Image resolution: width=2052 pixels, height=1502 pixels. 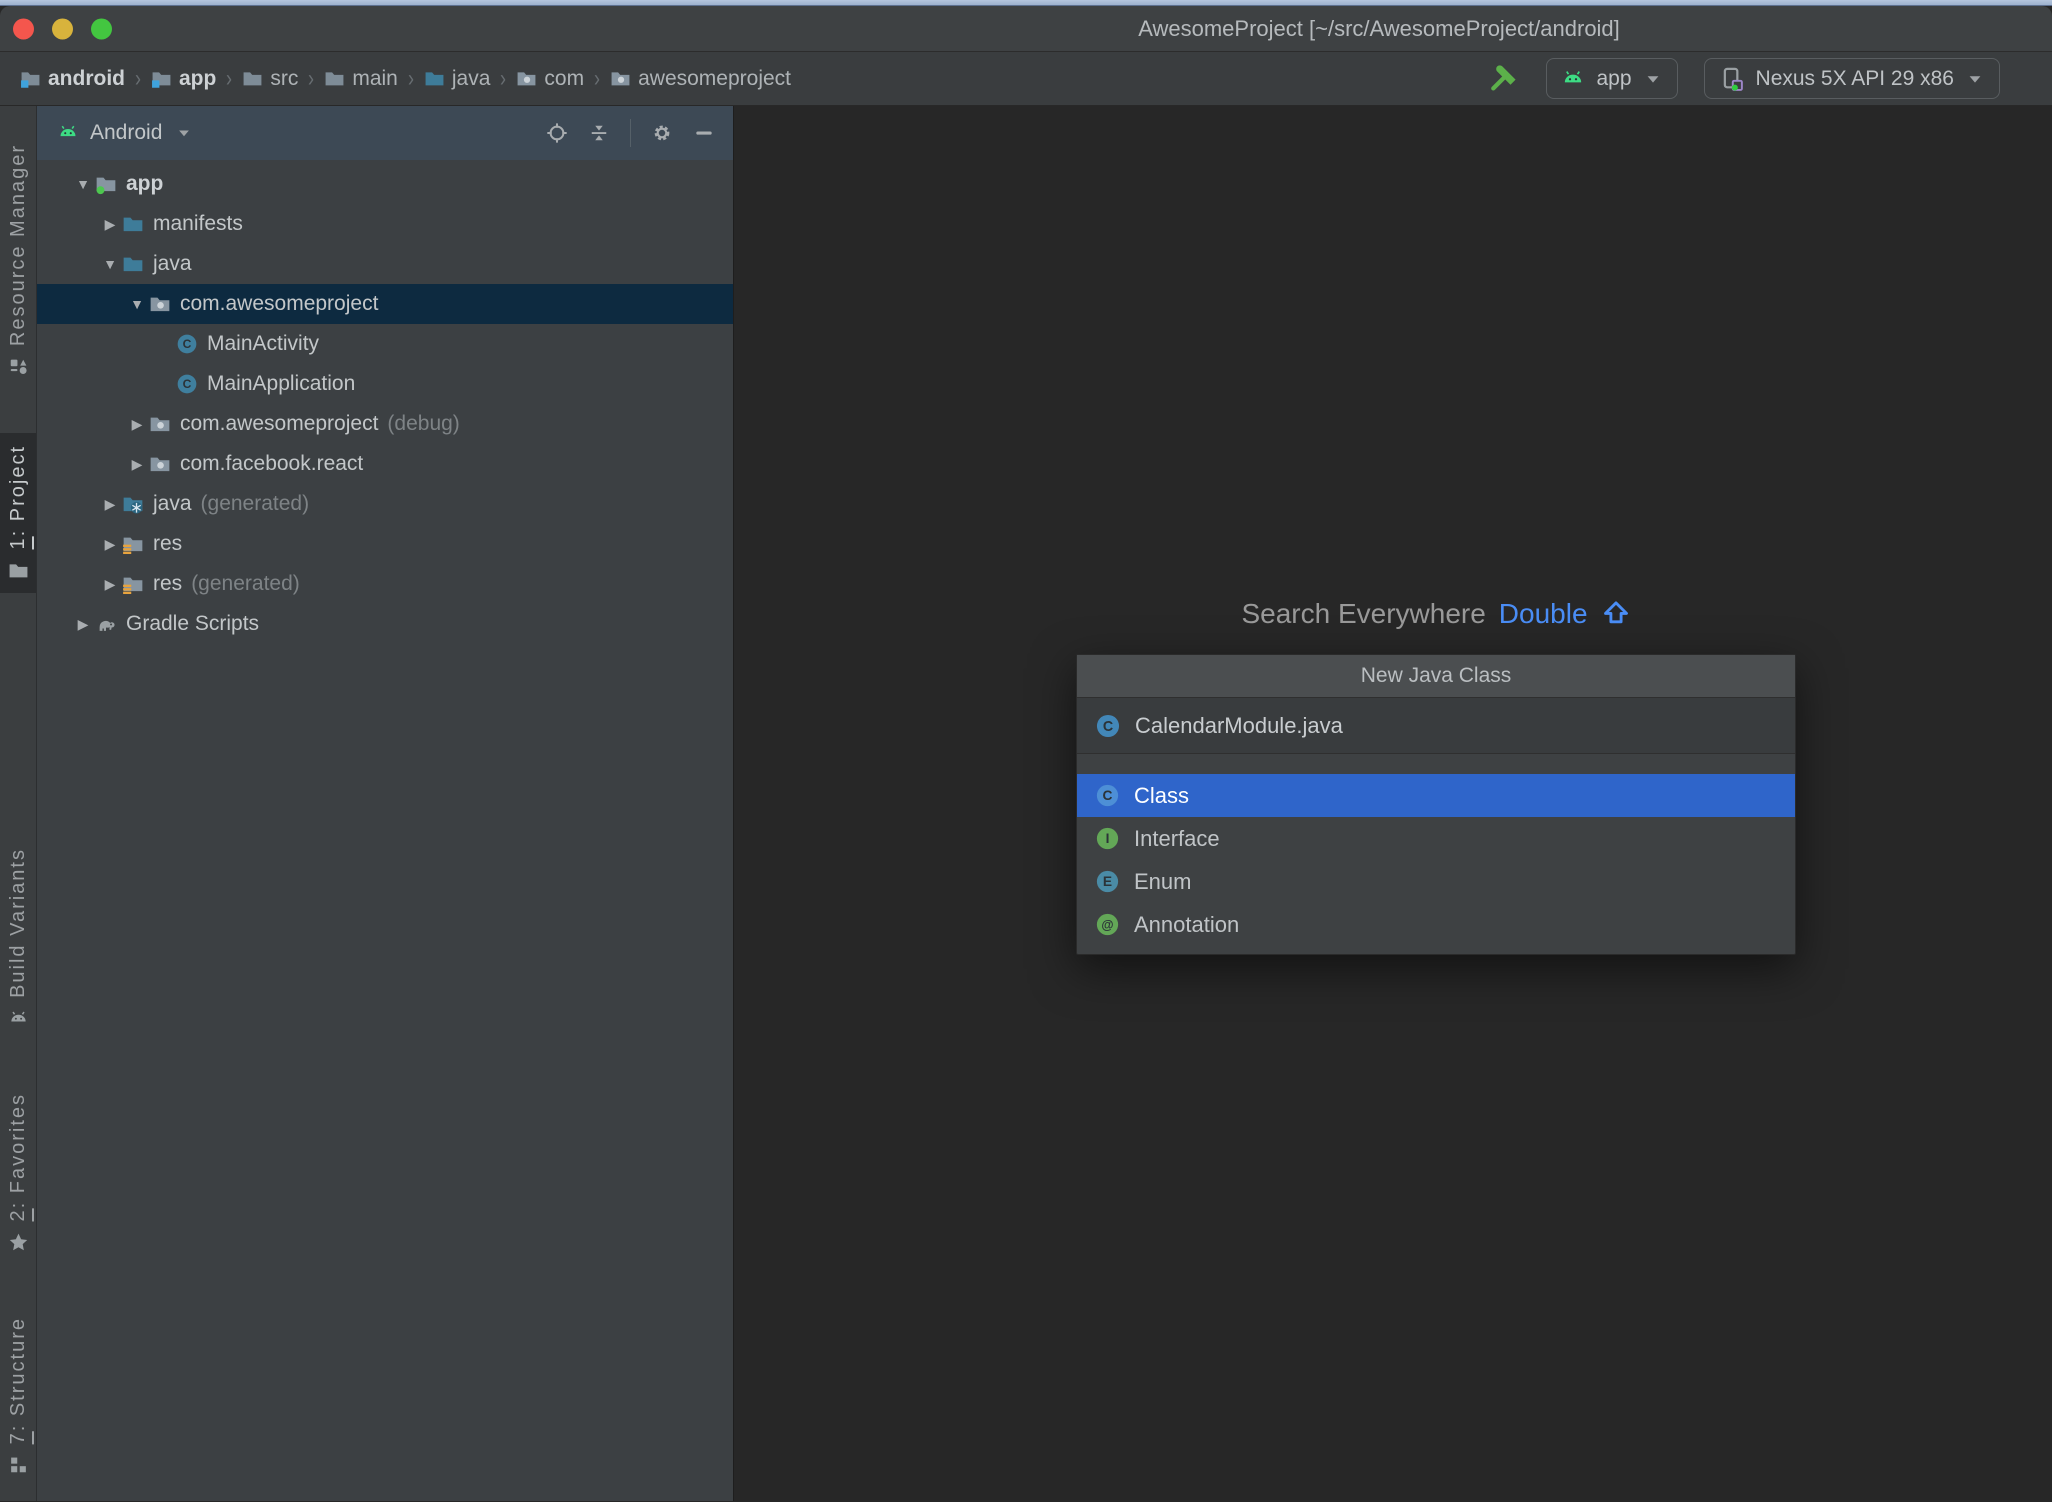 I want to click on close-window-button, so click(x=23, y=28).